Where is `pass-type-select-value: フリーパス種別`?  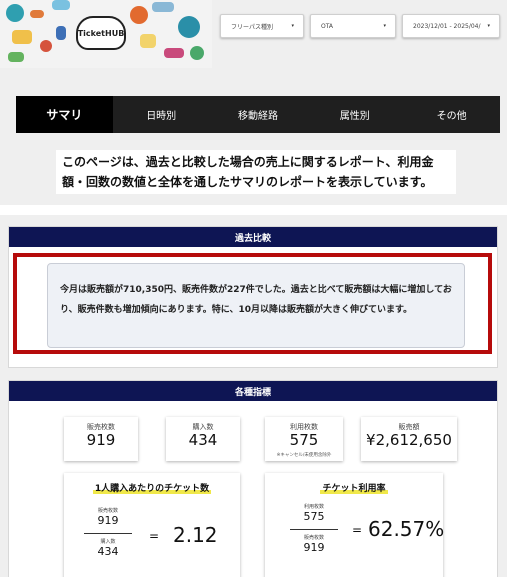
pass-type-select-value: フリーパス種別 is located at coordinates (252, 27).